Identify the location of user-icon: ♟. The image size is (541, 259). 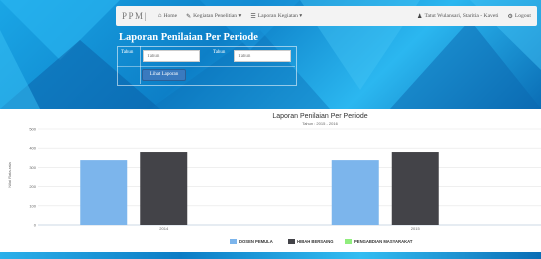
(420, 16).